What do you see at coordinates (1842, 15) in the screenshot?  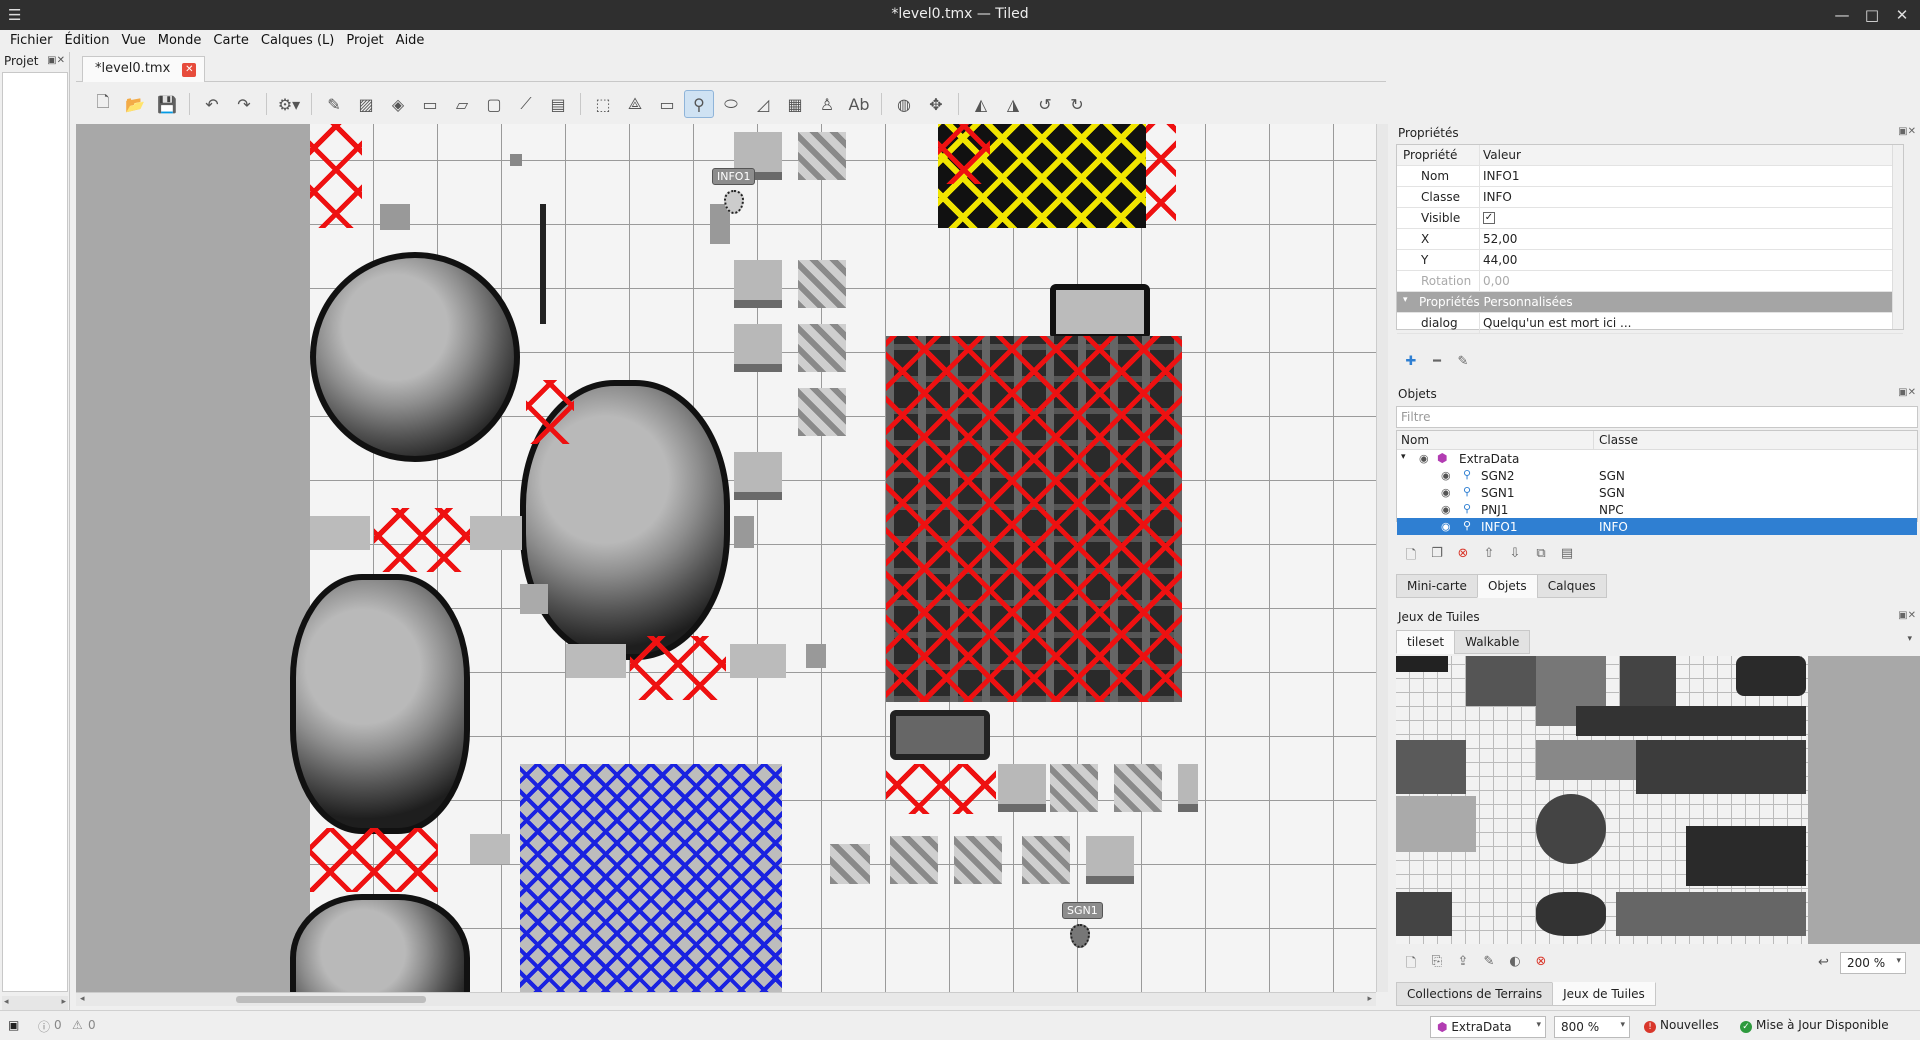 I see `minimize-button: —` at bounding box center [1842, 15].